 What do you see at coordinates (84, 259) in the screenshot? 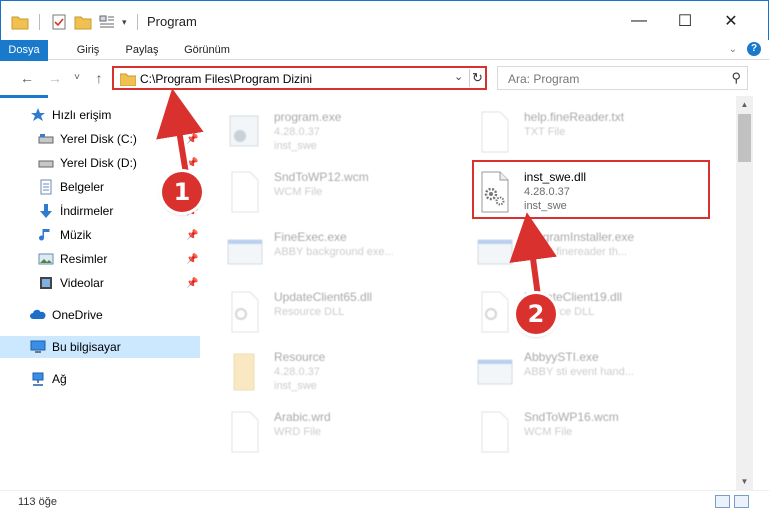
I see `sidebar-item-label: Resimler` at bounding box center [84, 259].